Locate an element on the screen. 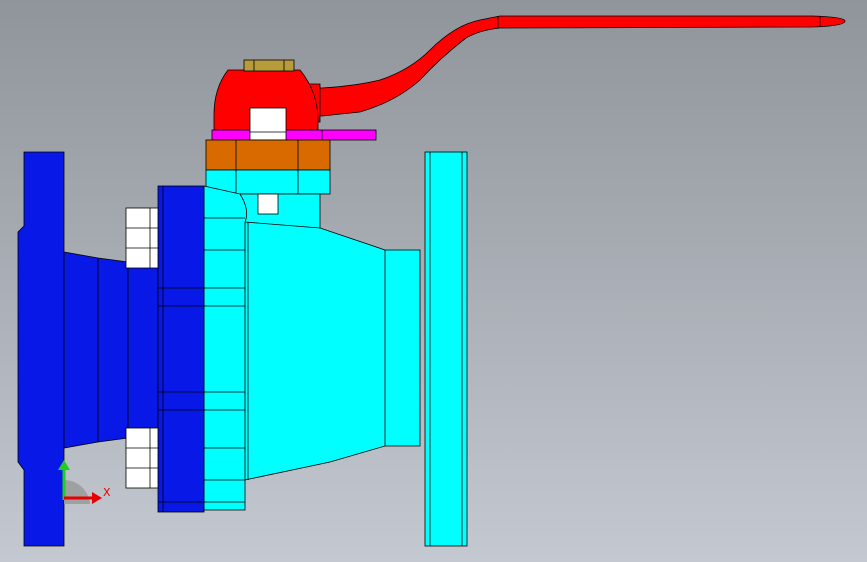 Image resolution: width=867 pixels, height=562 pixels. stem-nut is located at coordinates (268, 124).